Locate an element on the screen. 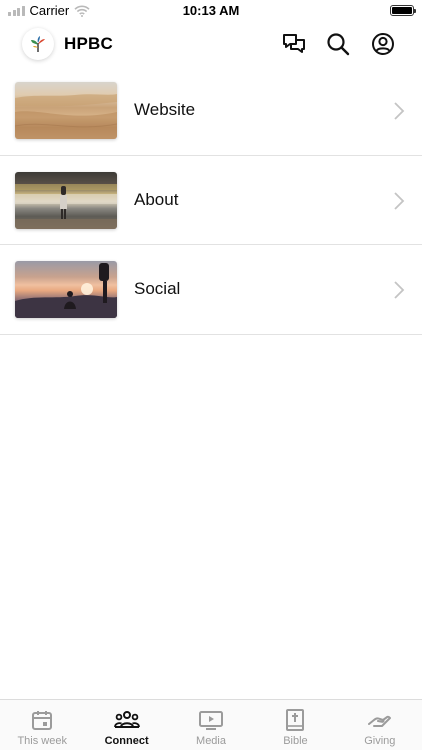  chat-icon is located at coordinates (294, 43).